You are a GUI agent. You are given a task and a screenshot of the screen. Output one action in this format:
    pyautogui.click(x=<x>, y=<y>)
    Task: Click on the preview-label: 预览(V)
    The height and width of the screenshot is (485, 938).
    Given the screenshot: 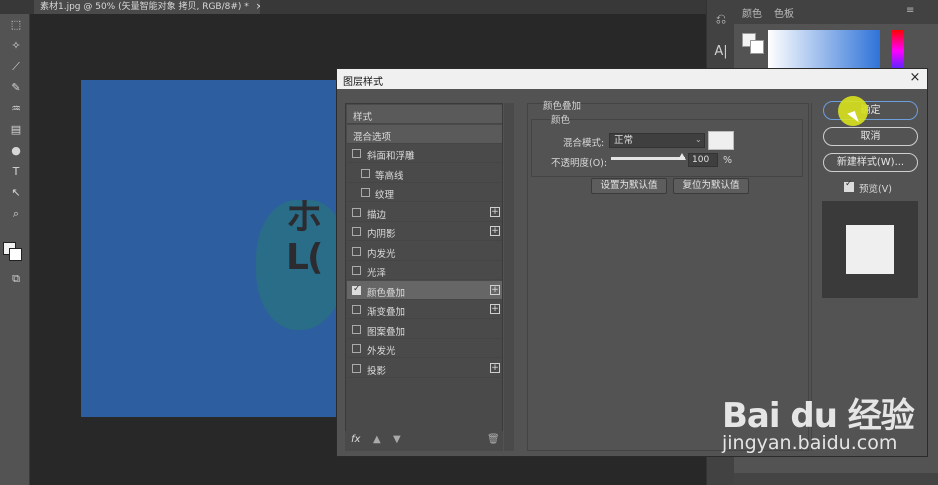 What is the action you would take?
    pyautogui.click(x=875, y=189)
    